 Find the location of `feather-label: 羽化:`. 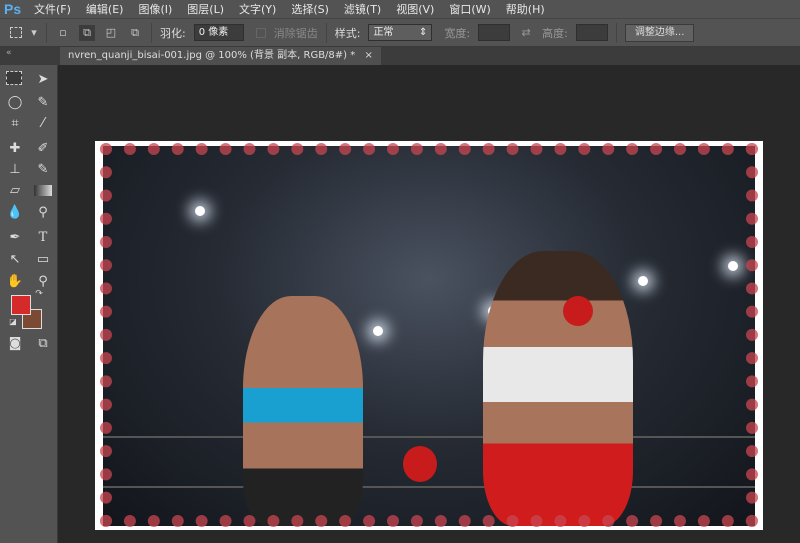

feather-label: 羽化: is located at coordinates (173, 33).